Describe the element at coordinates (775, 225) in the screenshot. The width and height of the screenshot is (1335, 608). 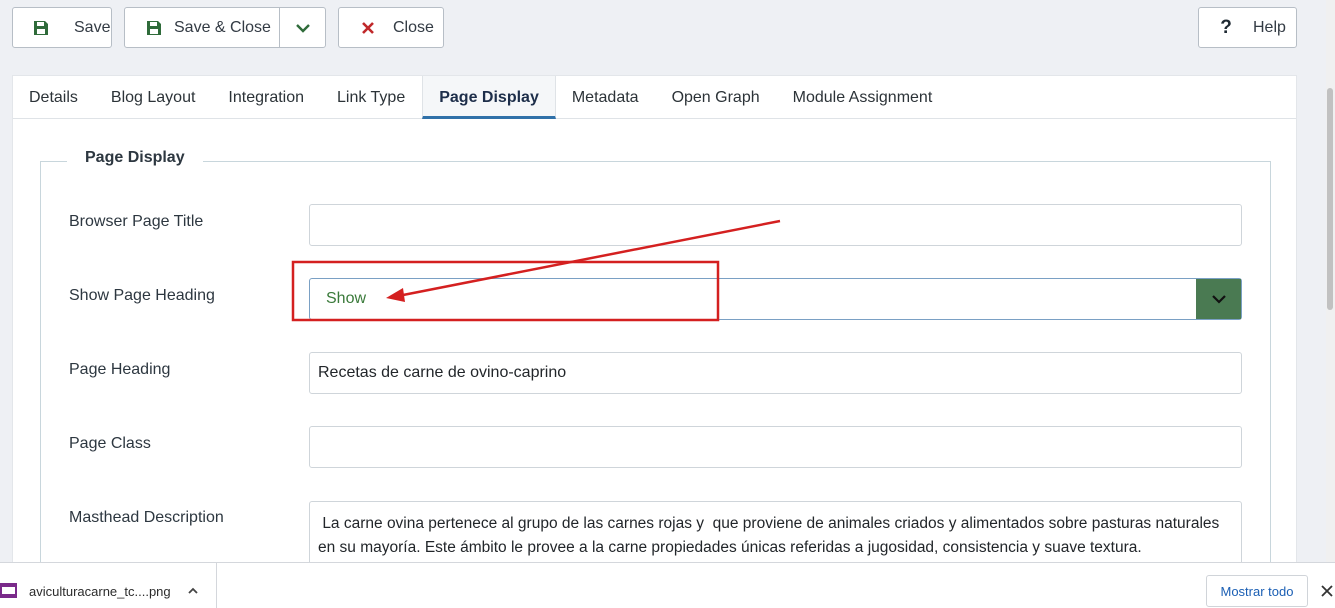
I see `browser-page-title-input` at that location.